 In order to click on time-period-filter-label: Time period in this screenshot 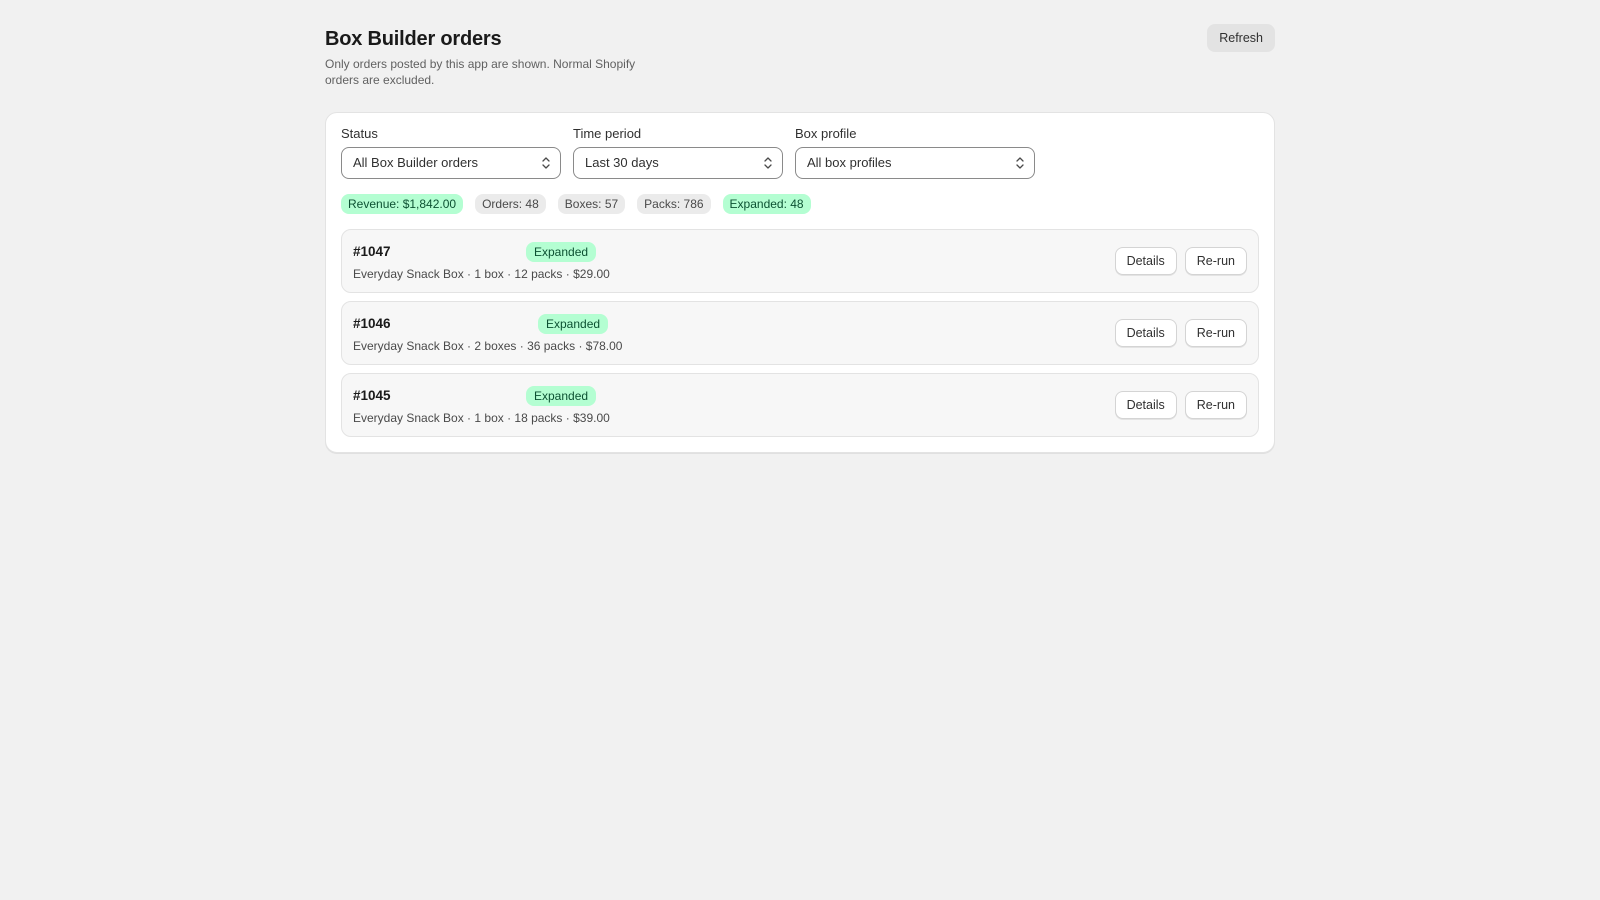, I will do `click(607, 133)`.